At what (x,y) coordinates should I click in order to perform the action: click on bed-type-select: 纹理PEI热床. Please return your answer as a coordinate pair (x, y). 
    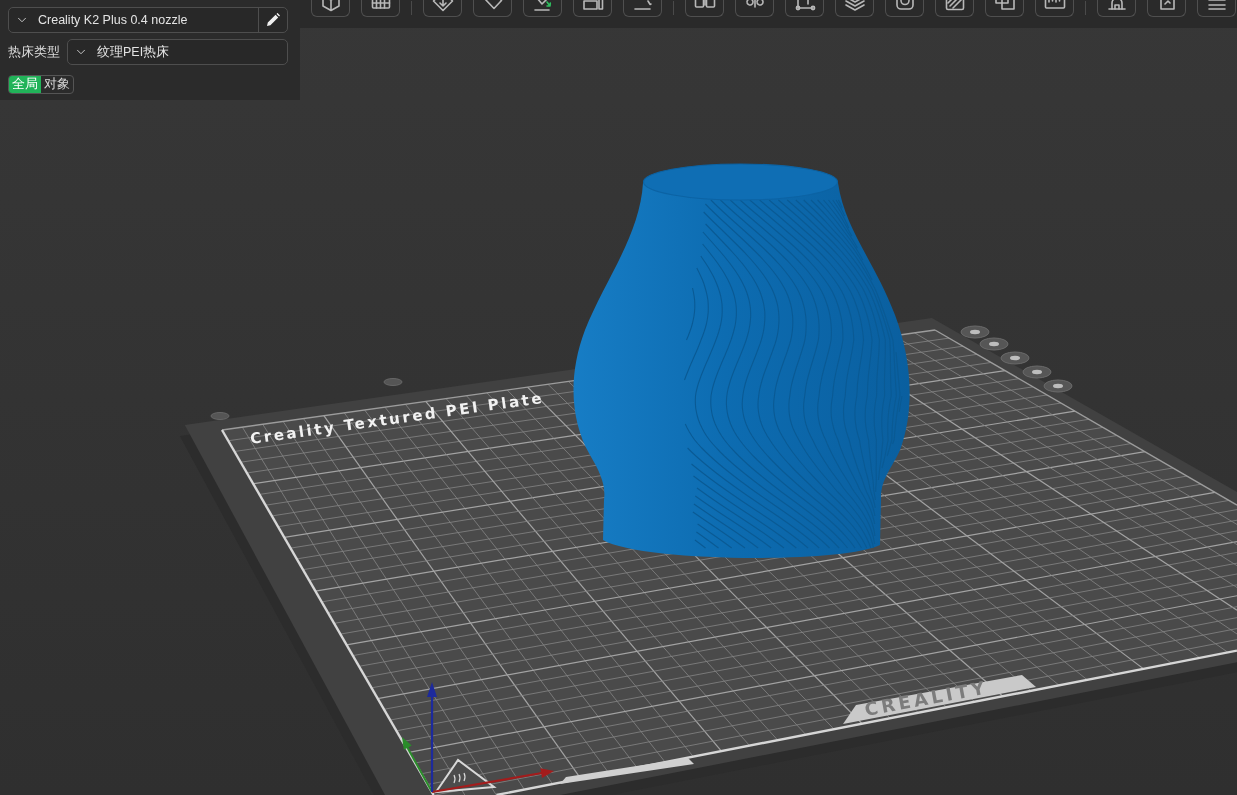
    Looking at the image, I should click on (177, 52).